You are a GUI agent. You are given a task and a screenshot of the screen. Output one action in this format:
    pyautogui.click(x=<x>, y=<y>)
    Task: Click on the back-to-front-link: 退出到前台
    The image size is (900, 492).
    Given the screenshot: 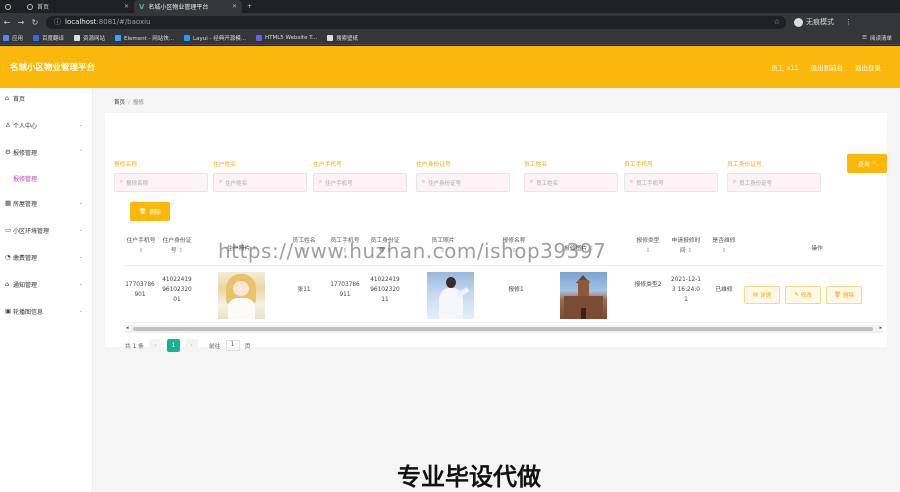 What is the action you would take?
    pyautogui.click(x=827, y=67)
    